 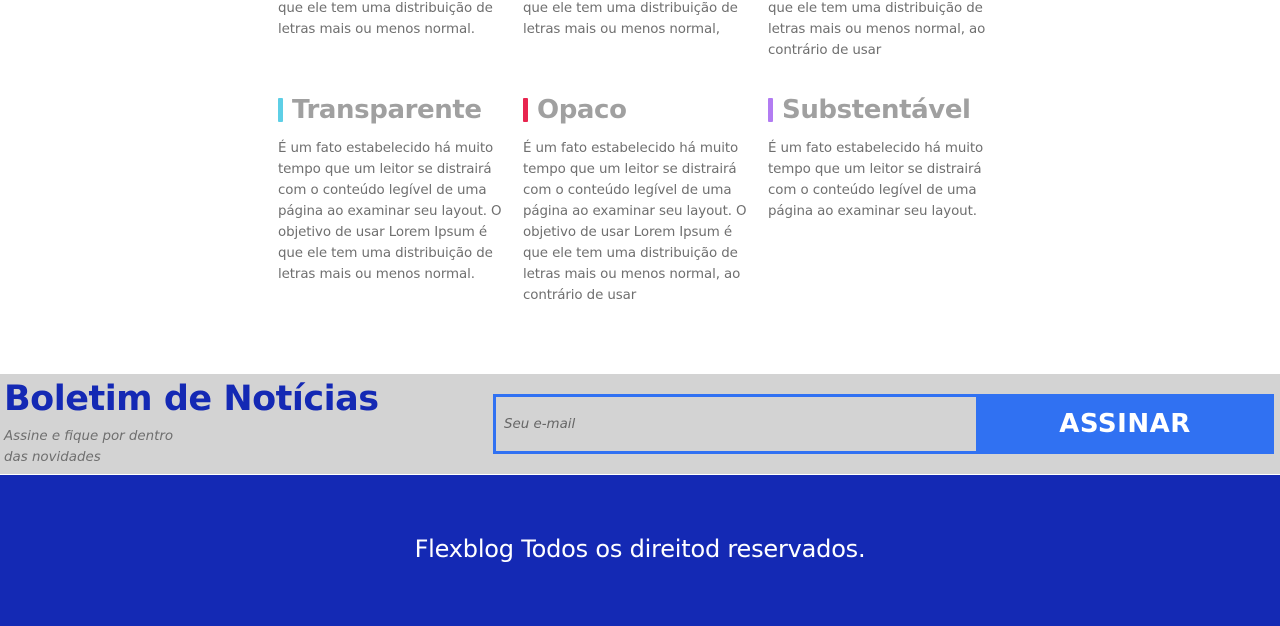 I want to click on text-line: página ao examinar seu layout., so click(x=872, y=211).